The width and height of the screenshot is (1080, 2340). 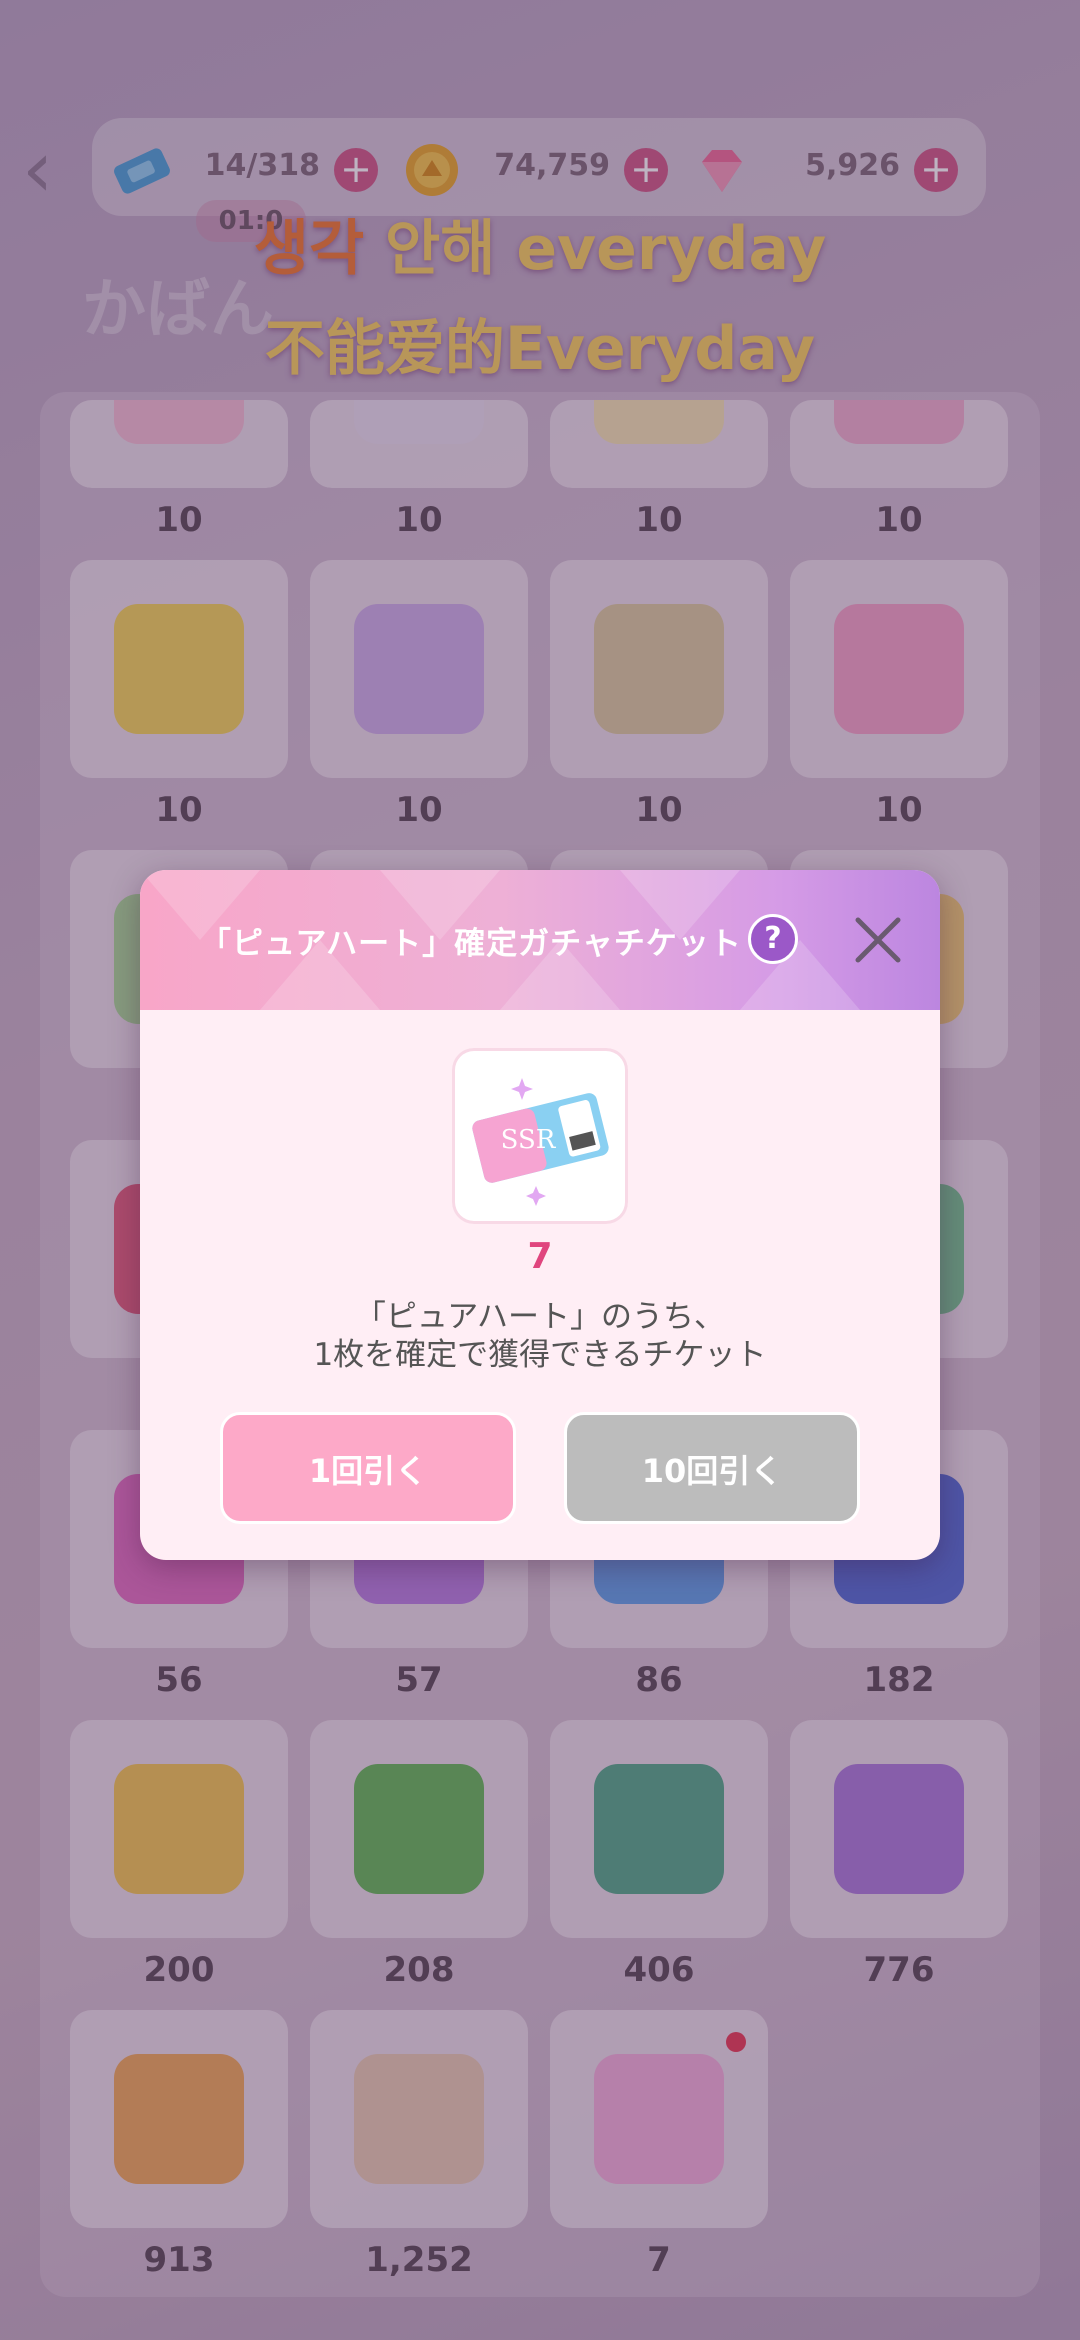 I want to click on ticket-text: SSR, so click(x=529, y=1140).